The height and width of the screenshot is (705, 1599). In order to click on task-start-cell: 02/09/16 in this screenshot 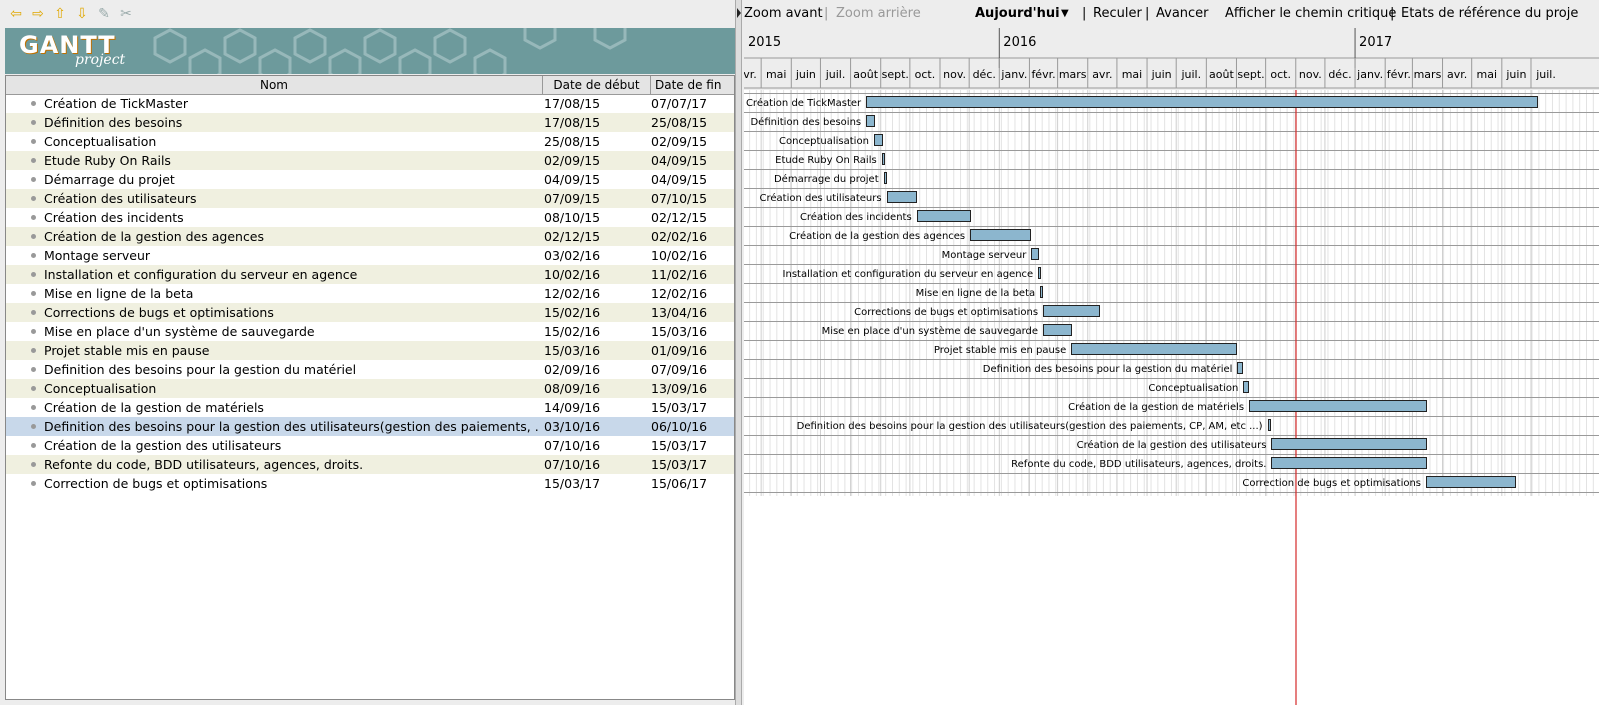, I will do `click(596, 369)`.